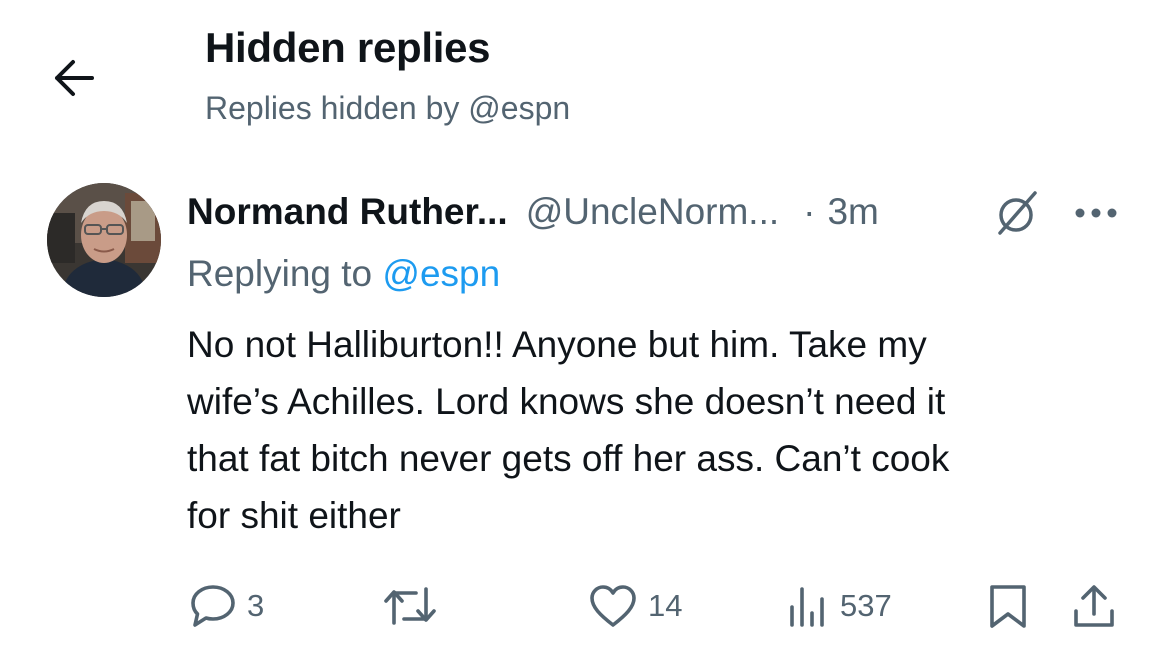 The width and height of the screenshot is (1170, 656). I want to click on replying-mention: @espn, so click(441, 273).